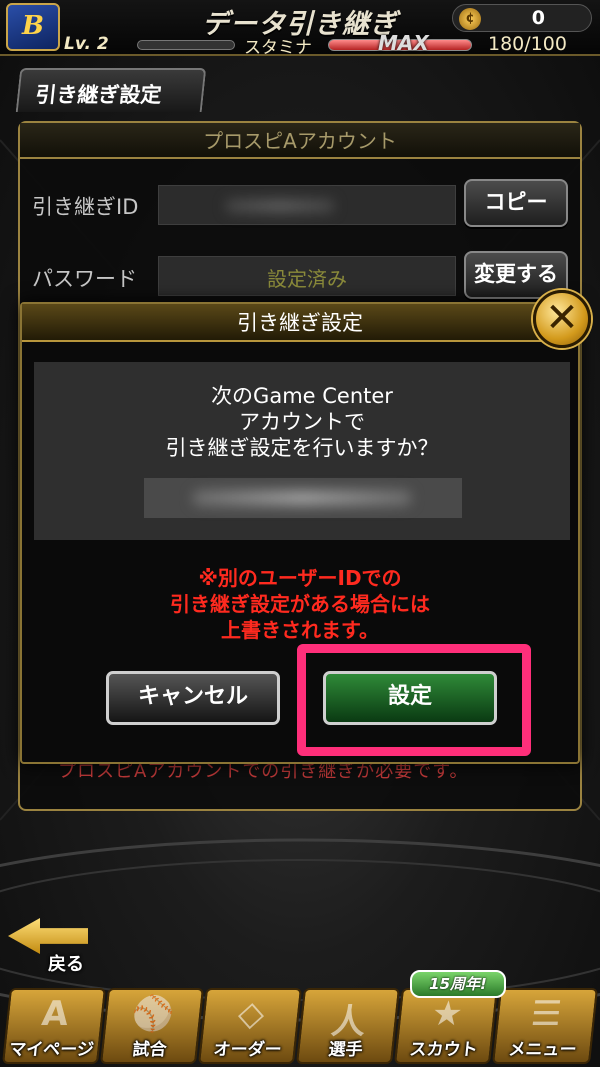  I want to click on nav-label: マイページ, so click(51, 1050).